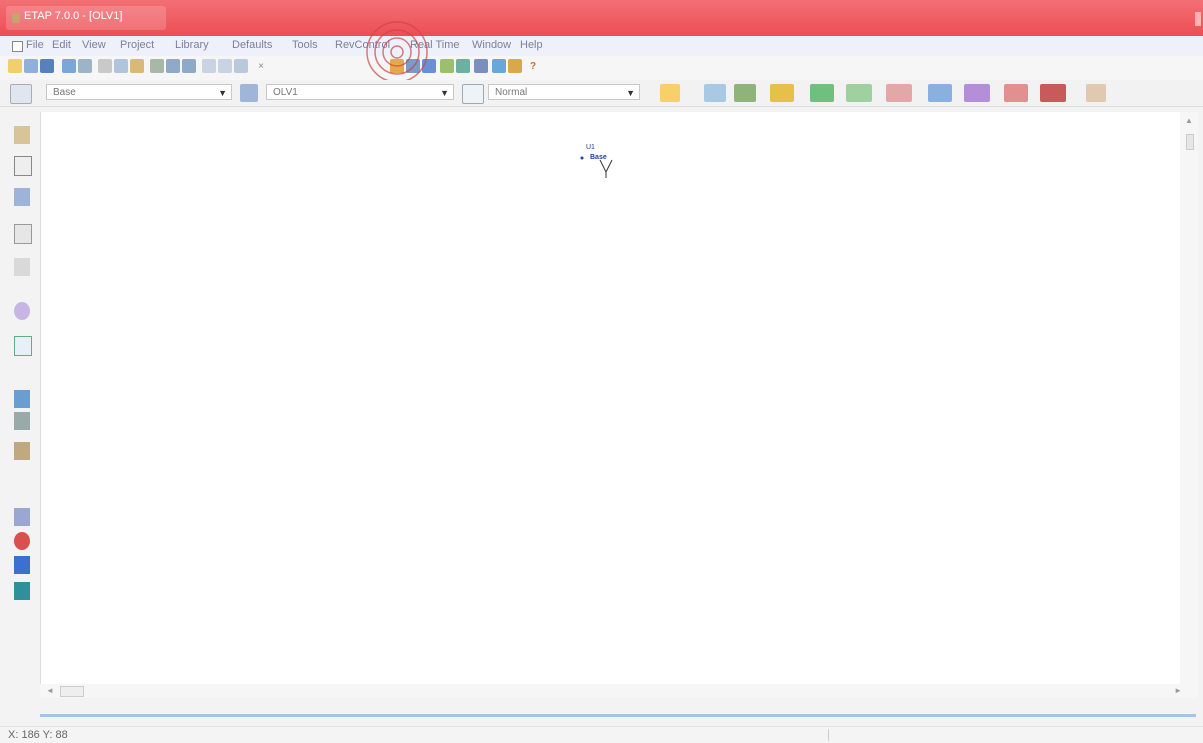  What do you see at coordinates (61, 45) in the screenshot?
I see `menu-edit: Edit` at bounding box center [61, 45].